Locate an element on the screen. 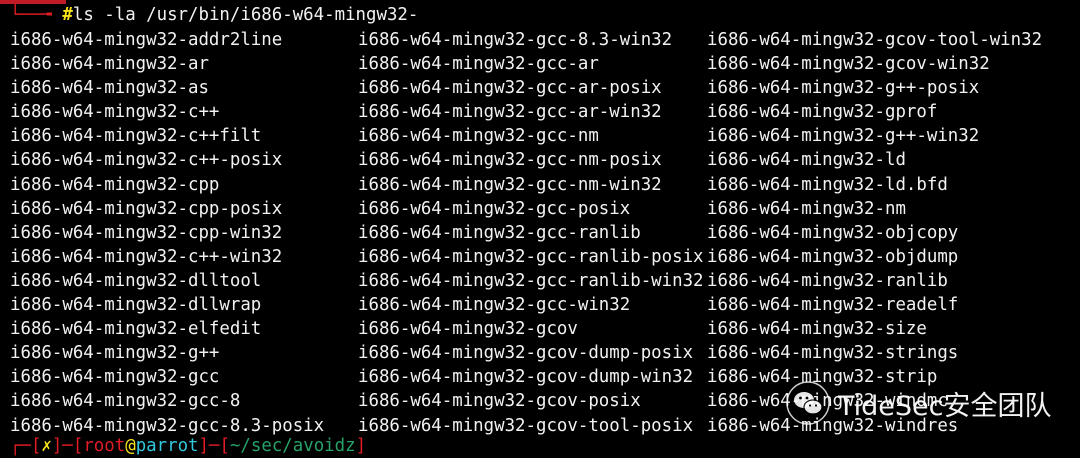 The image size is (1080, 458). file-entry: i686-w64-mingw32-gcc-nm-posix is located at coordinates (510, 160).